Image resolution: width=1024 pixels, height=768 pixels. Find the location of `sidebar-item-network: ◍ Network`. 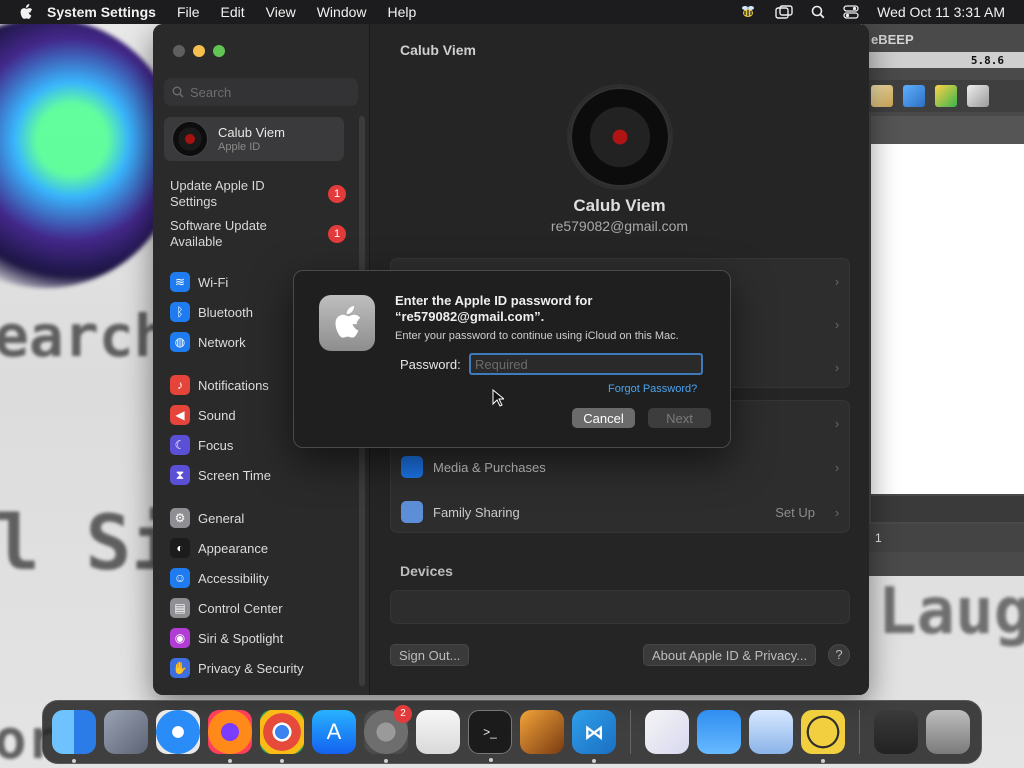

sidebar-item-network: ◍ Network is located at coordinates (208, 342).